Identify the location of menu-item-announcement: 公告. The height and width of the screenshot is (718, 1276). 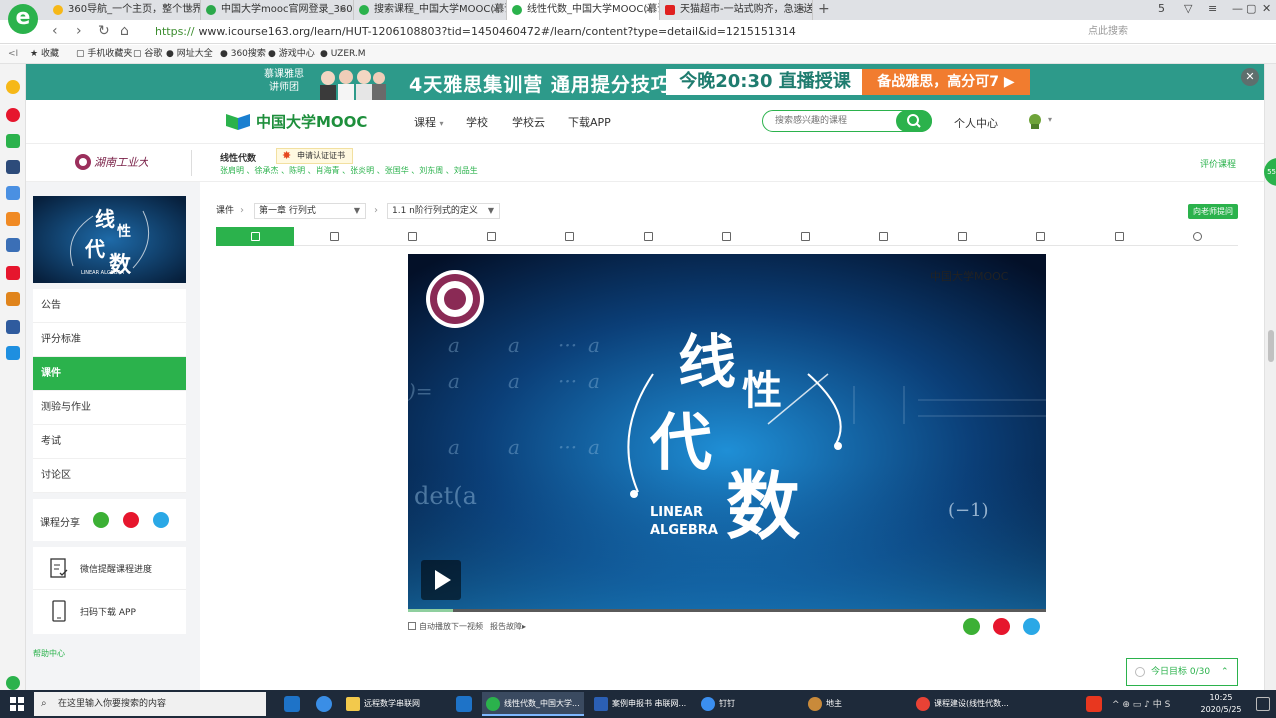
(109, 306).